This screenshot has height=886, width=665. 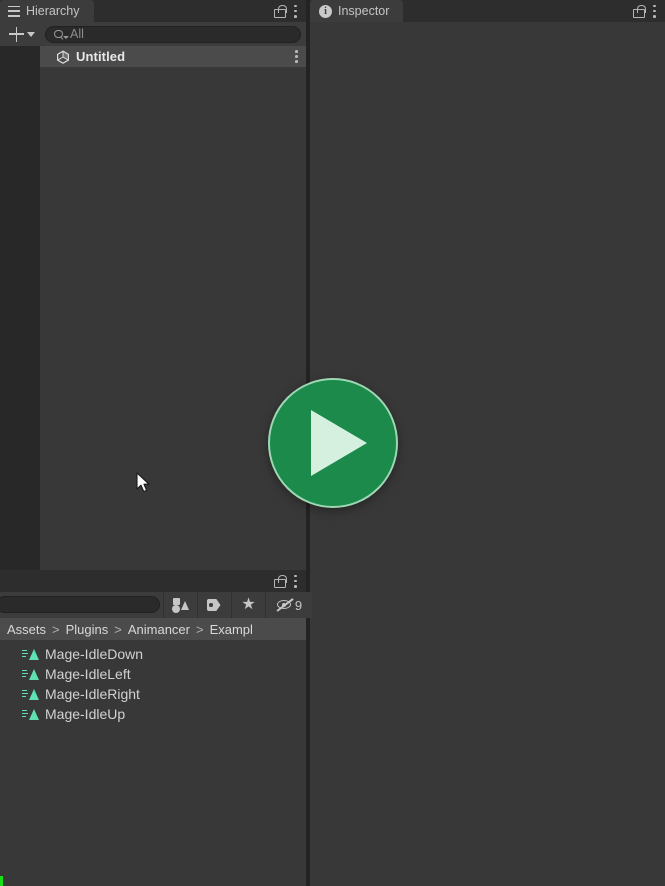 I want to click on play-button, so click(x=333, y=443).